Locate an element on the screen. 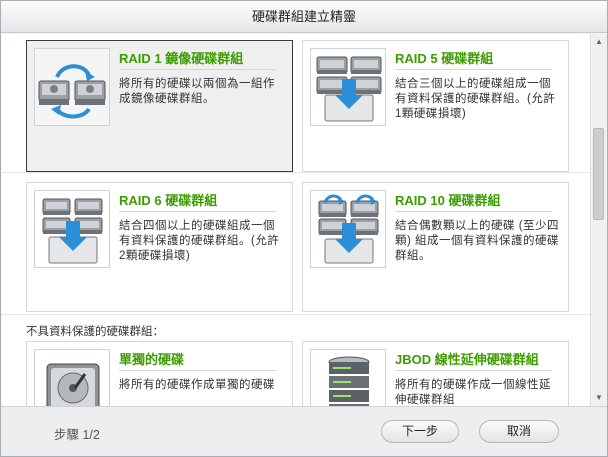 The height and width of the screenshot is (457, 608). option-title: RAID 6 硬碟群組 is located at coordinates (168, 200).